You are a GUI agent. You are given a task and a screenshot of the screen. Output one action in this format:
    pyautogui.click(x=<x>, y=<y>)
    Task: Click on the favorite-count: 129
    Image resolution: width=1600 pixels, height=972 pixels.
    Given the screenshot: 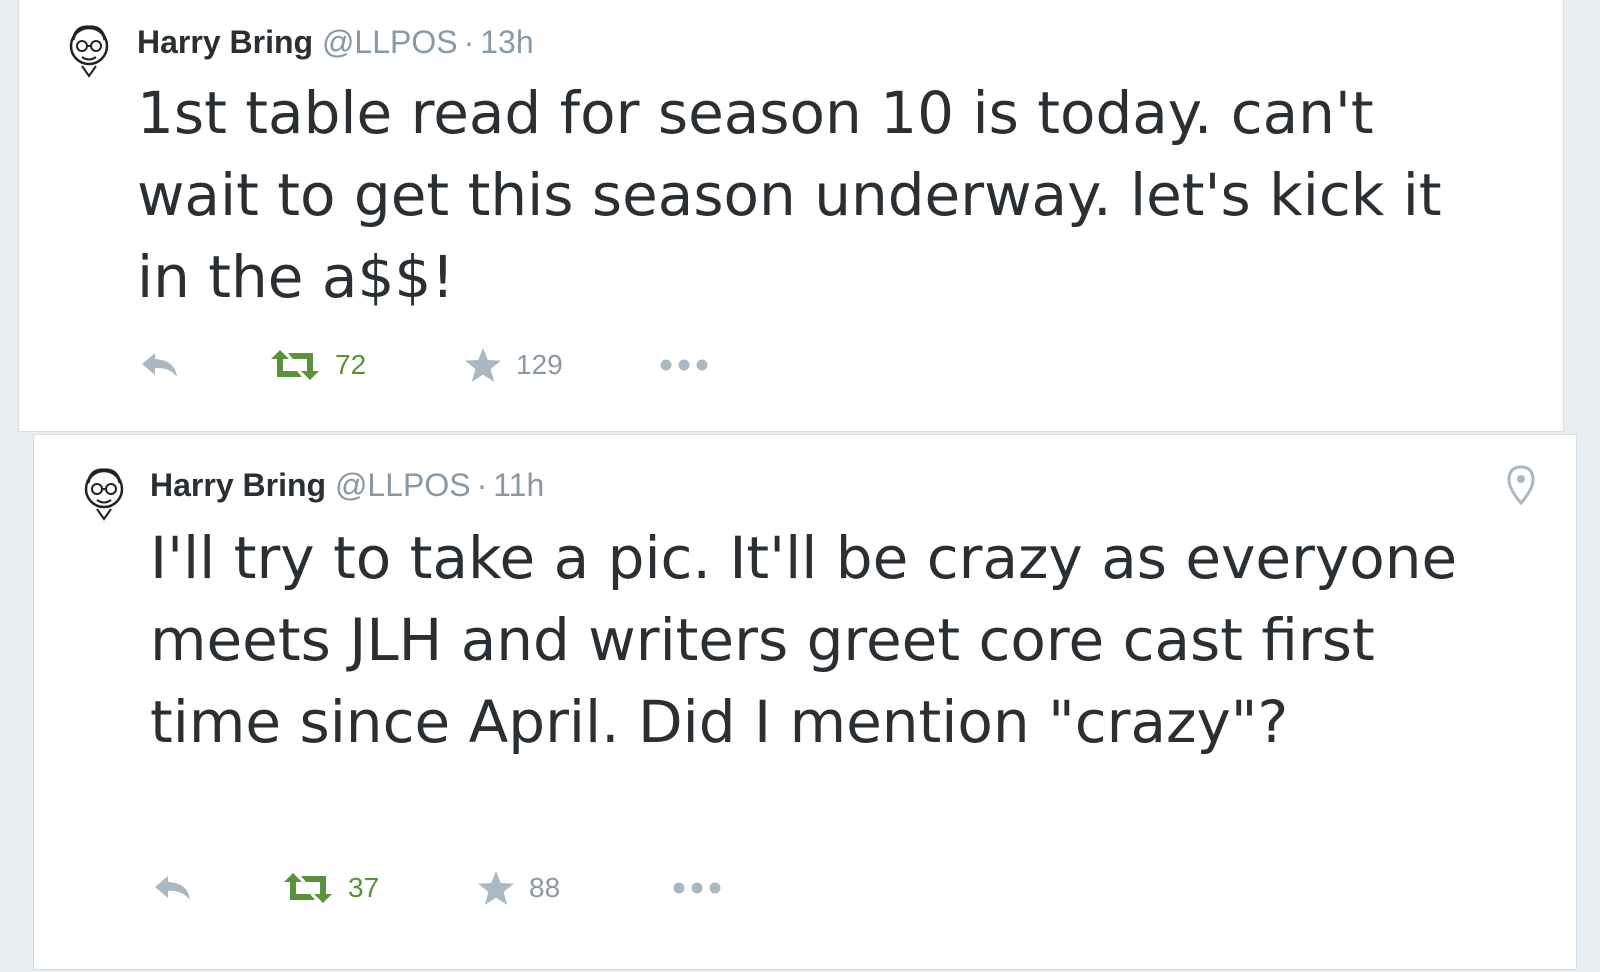 What is the action you would take?
    pyautogui.click(x=539, y=364)
    